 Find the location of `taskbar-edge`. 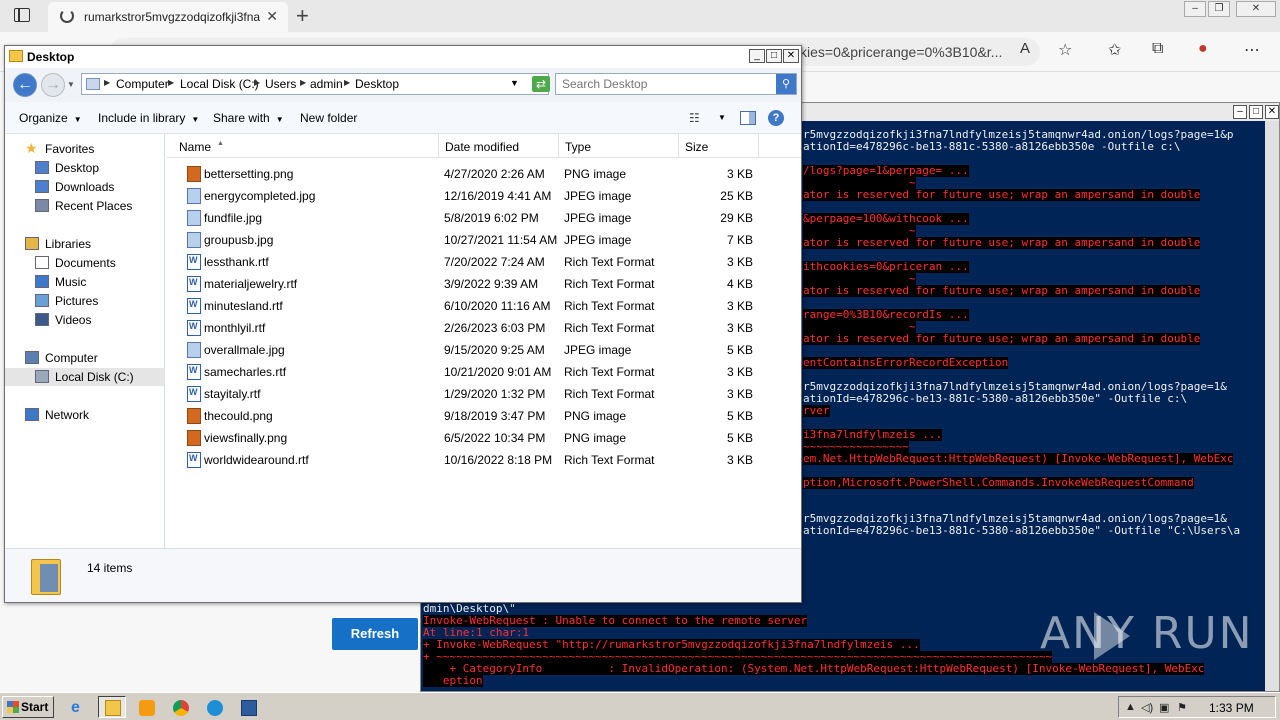

taskbar-edge is located at coordinates (214, 707).